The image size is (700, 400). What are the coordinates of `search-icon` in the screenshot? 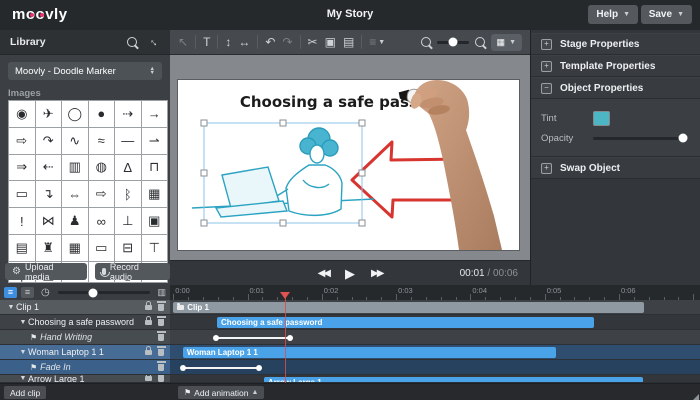 It's located at (132, 42).